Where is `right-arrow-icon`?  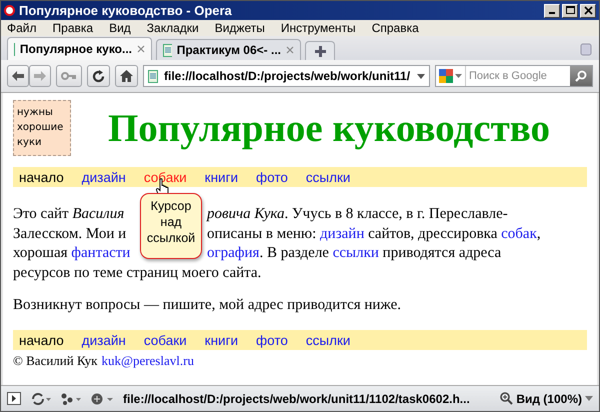 right-arrow-icon is located at coordinates (40, 76).